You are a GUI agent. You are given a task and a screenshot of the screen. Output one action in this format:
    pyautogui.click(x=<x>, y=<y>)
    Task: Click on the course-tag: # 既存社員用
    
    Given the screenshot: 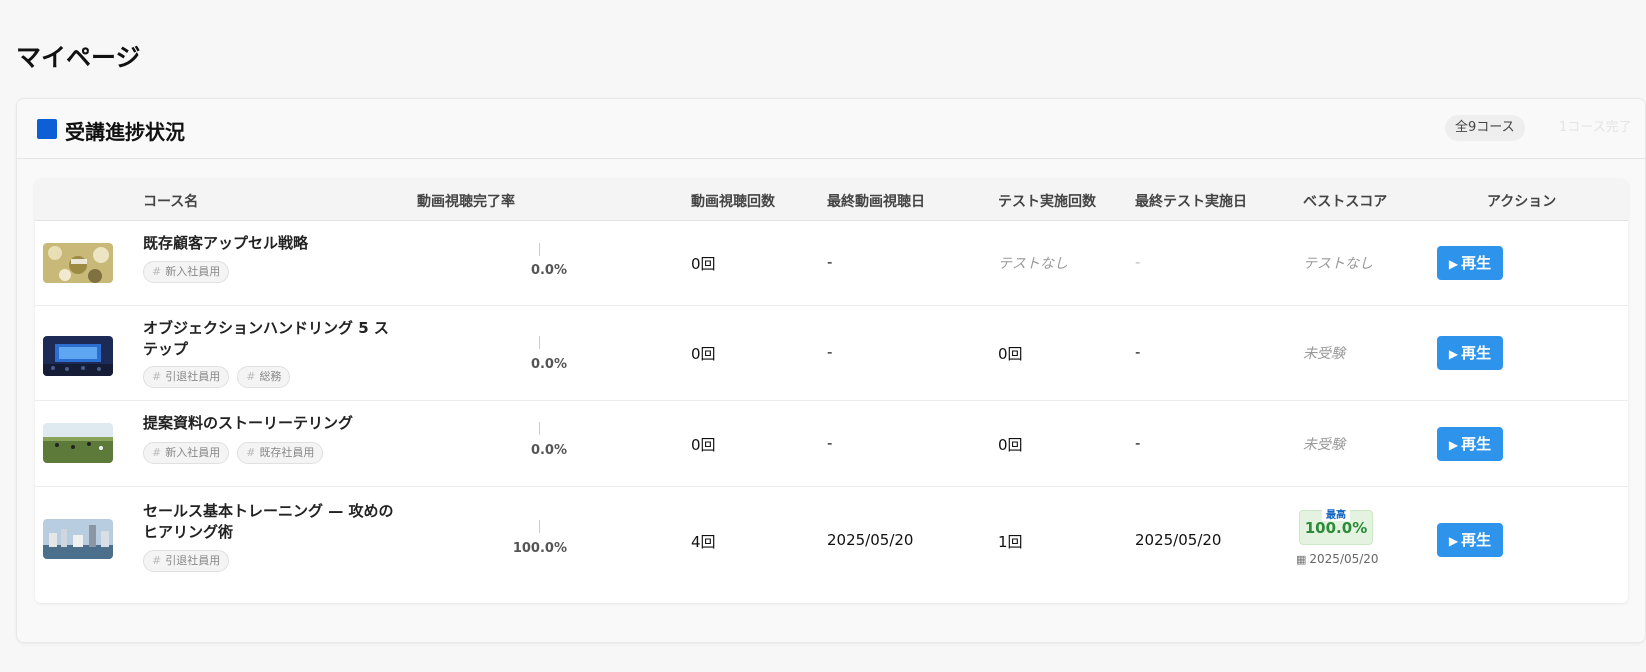 What is the action you would take?
    pyautogui.click(x=280, y=453)
    